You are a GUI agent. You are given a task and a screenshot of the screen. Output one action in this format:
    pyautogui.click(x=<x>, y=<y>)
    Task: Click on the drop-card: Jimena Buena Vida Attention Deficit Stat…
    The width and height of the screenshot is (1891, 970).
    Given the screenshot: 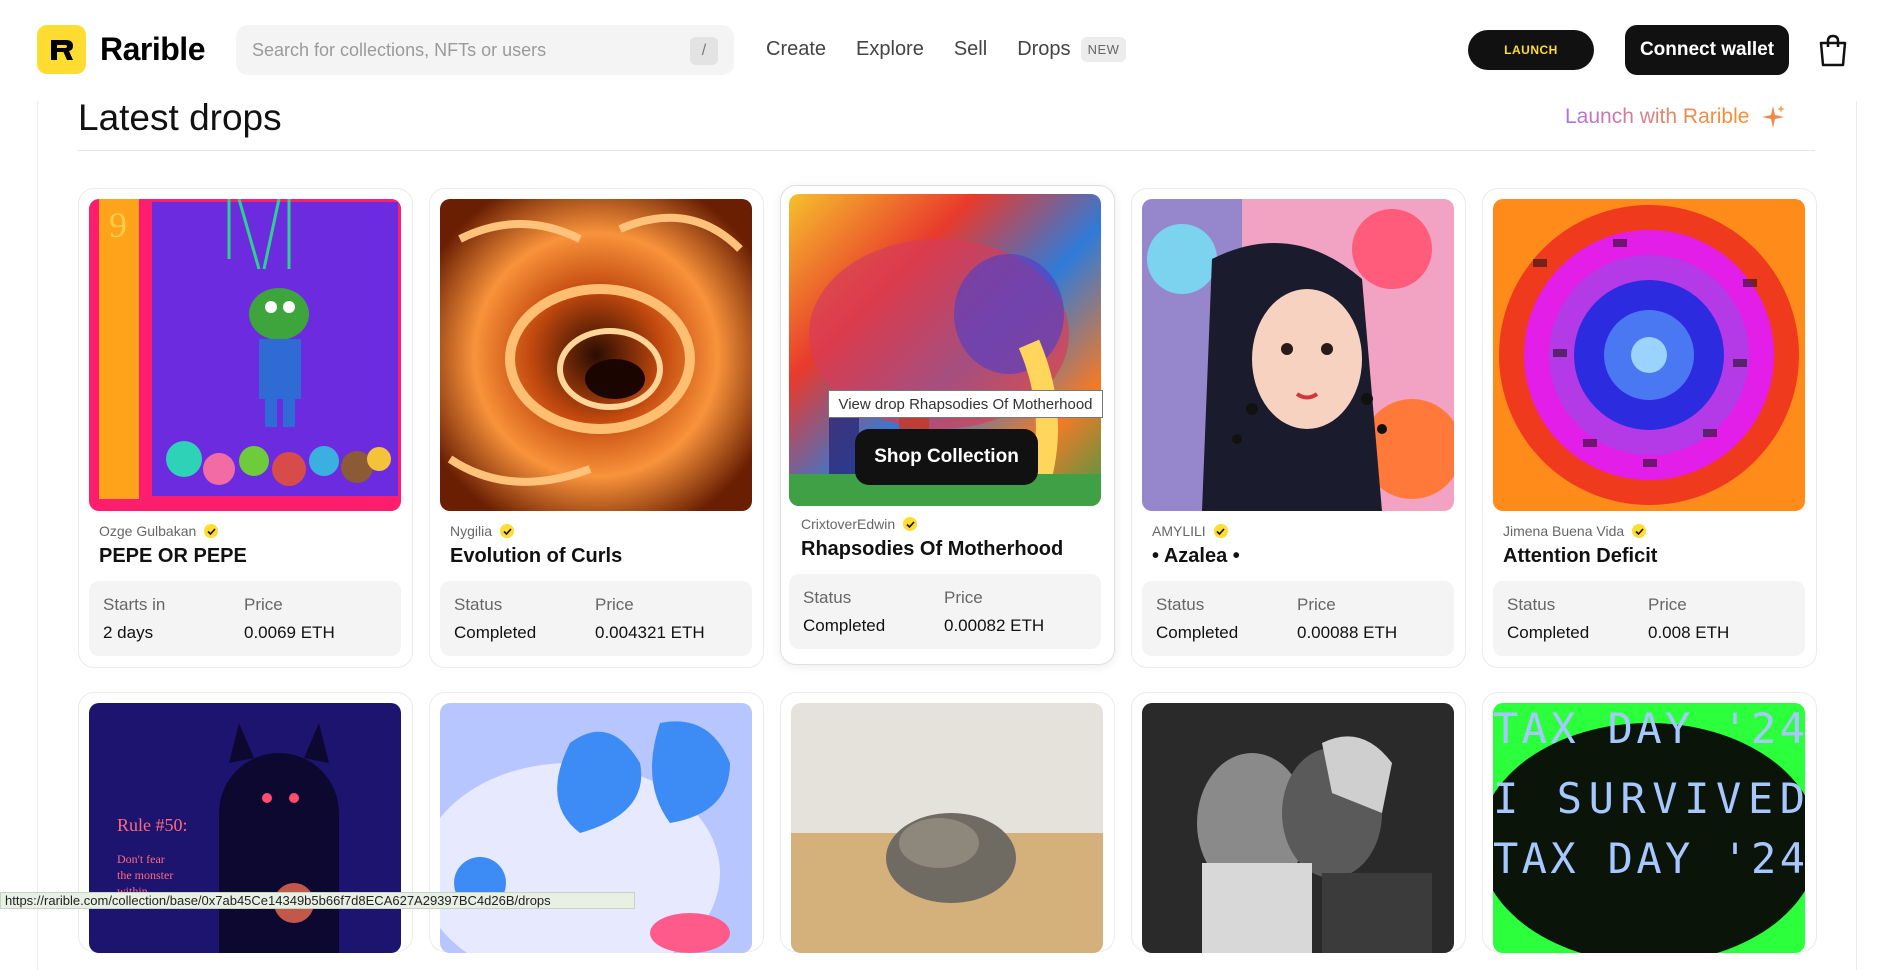 What is the action you would take?
    pyautogui.click(x=1649, y=428)
    